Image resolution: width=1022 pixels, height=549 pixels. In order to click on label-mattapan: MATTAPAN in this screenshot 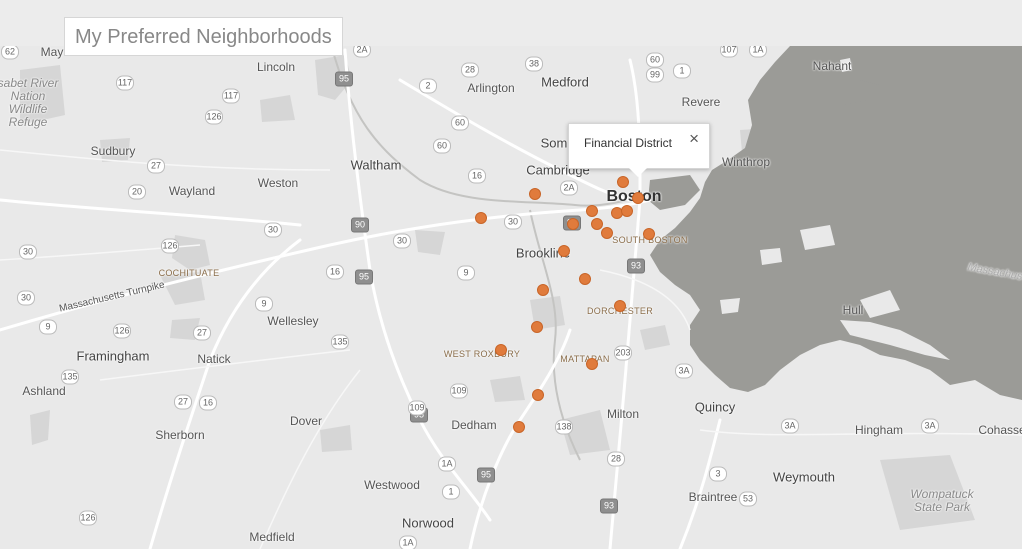, I will do `click(585, 359)`.